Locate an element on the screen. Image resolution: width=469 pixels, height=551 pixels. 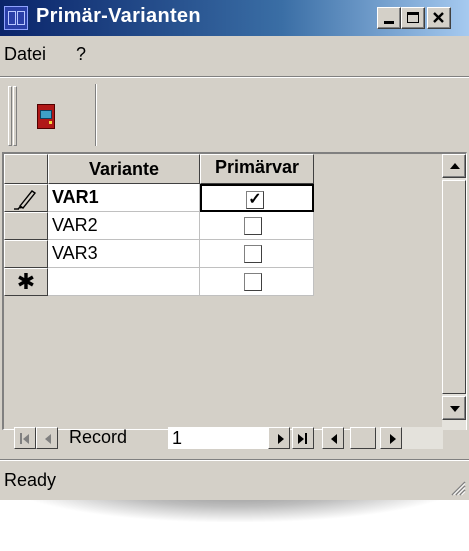
cell-variante: VAR3 is located at coordinates (124, 254).